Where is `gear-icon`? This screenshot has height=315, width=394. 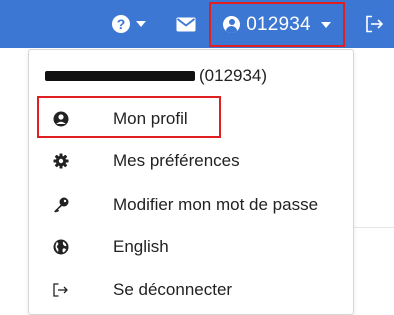
gear-icon is located at coordinates (61, 161).